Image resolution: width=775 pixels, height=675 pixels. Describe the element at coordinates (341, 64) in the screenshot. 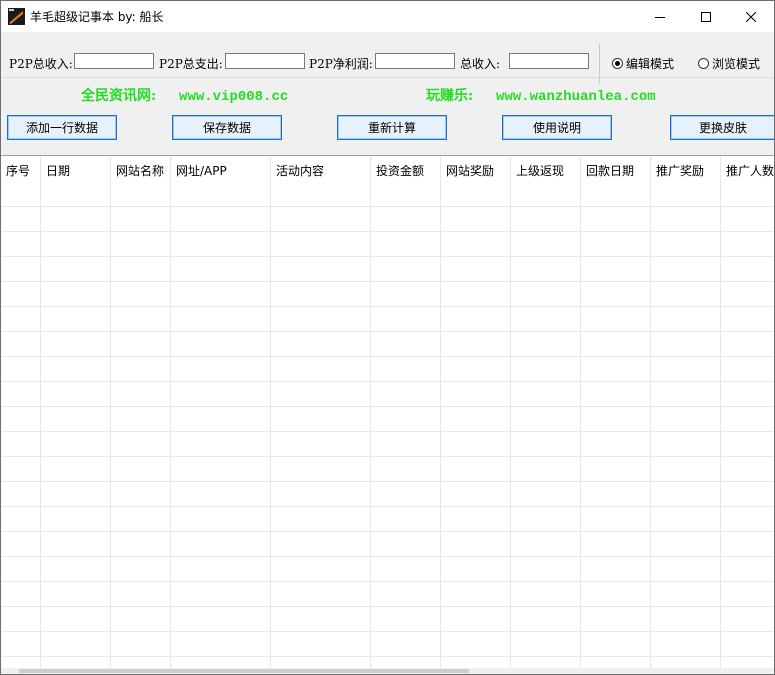

I see `p2p-net-profit-label: P2P净利润:` at that location.